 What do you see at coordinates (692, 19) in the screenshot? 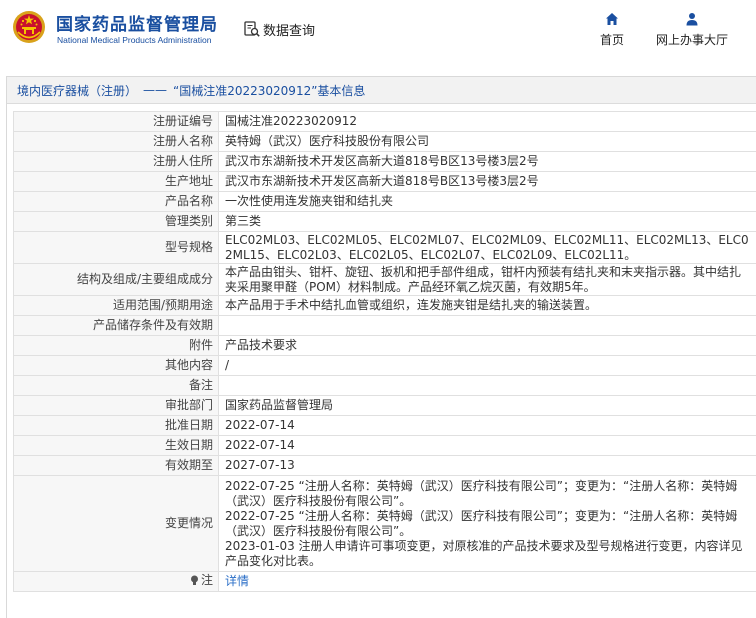
I see `user-icon` at bounding box center [692, 19].